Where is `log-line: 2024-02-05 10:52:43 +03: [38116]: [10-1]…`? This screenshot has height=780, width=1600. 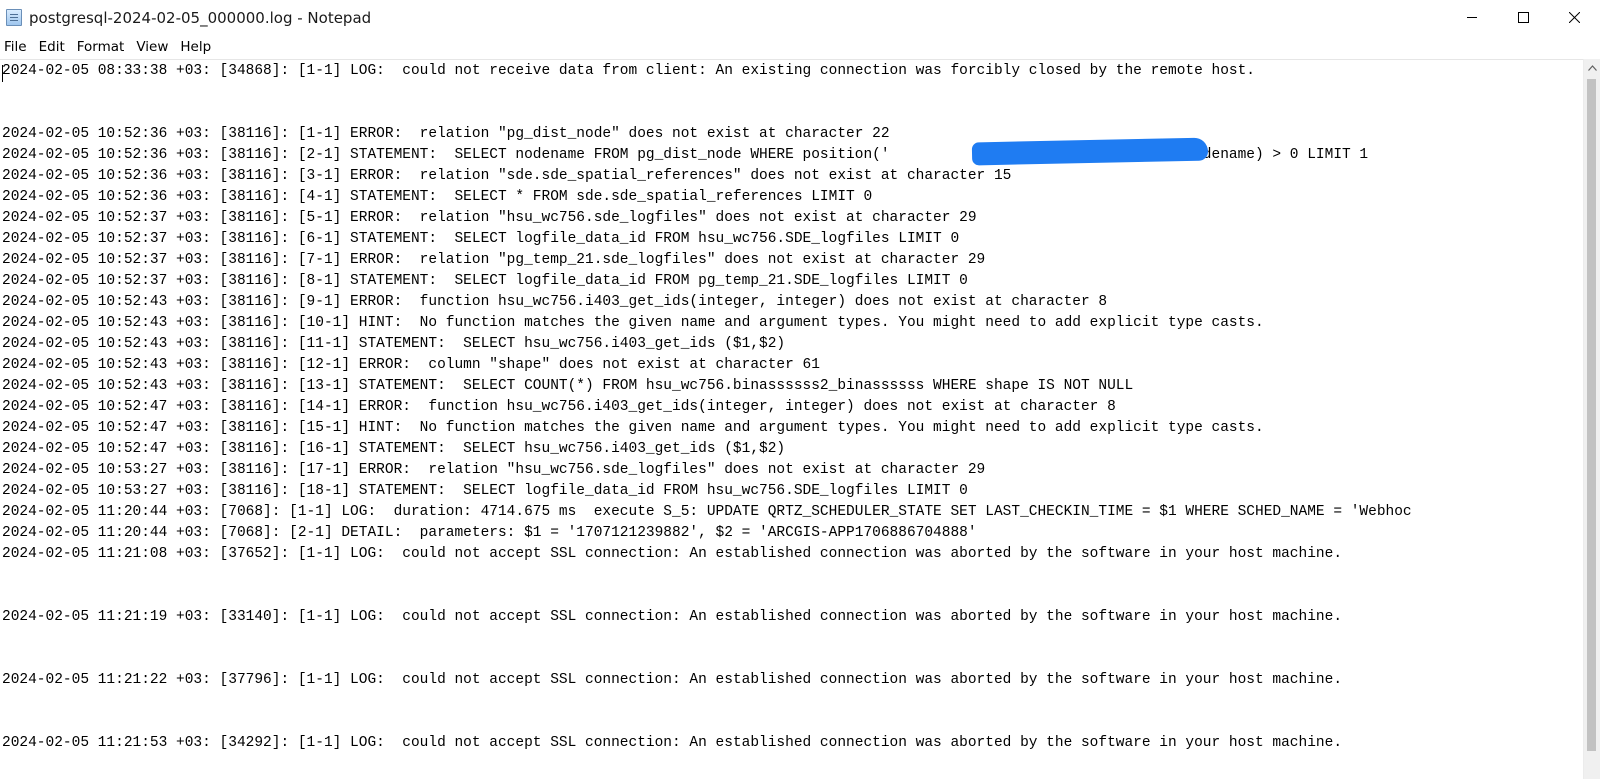 log-line: 2024-02-05 10:52:43 +03: [38116]: [10-1]… is located at coordinates (633, 323).